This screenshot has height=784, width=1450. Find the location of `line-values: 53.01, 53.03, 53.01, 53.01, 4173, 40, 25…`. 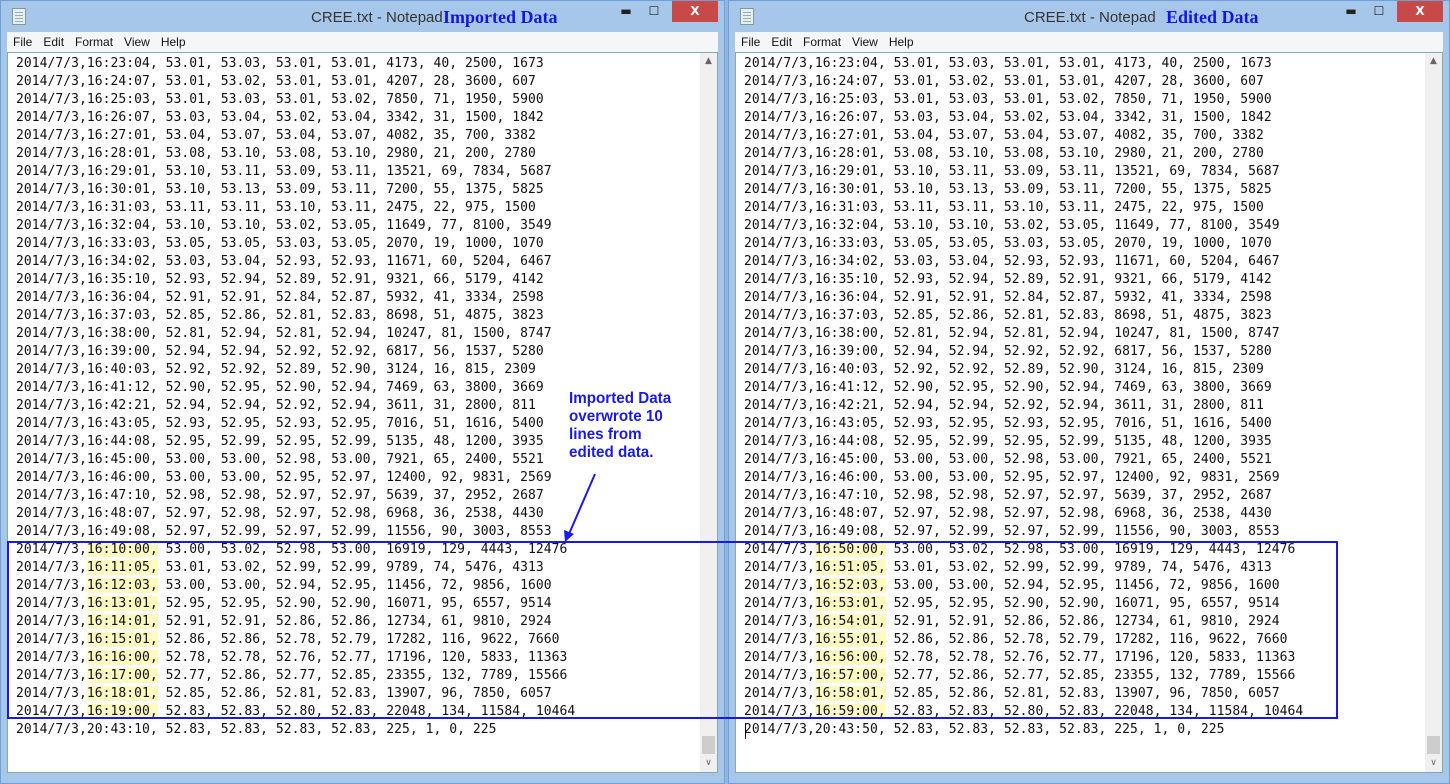

line-values: 53.01, 53.03, 53.01, 53.01, 4173, 40, 25… is located at coordinates (1078, 63).